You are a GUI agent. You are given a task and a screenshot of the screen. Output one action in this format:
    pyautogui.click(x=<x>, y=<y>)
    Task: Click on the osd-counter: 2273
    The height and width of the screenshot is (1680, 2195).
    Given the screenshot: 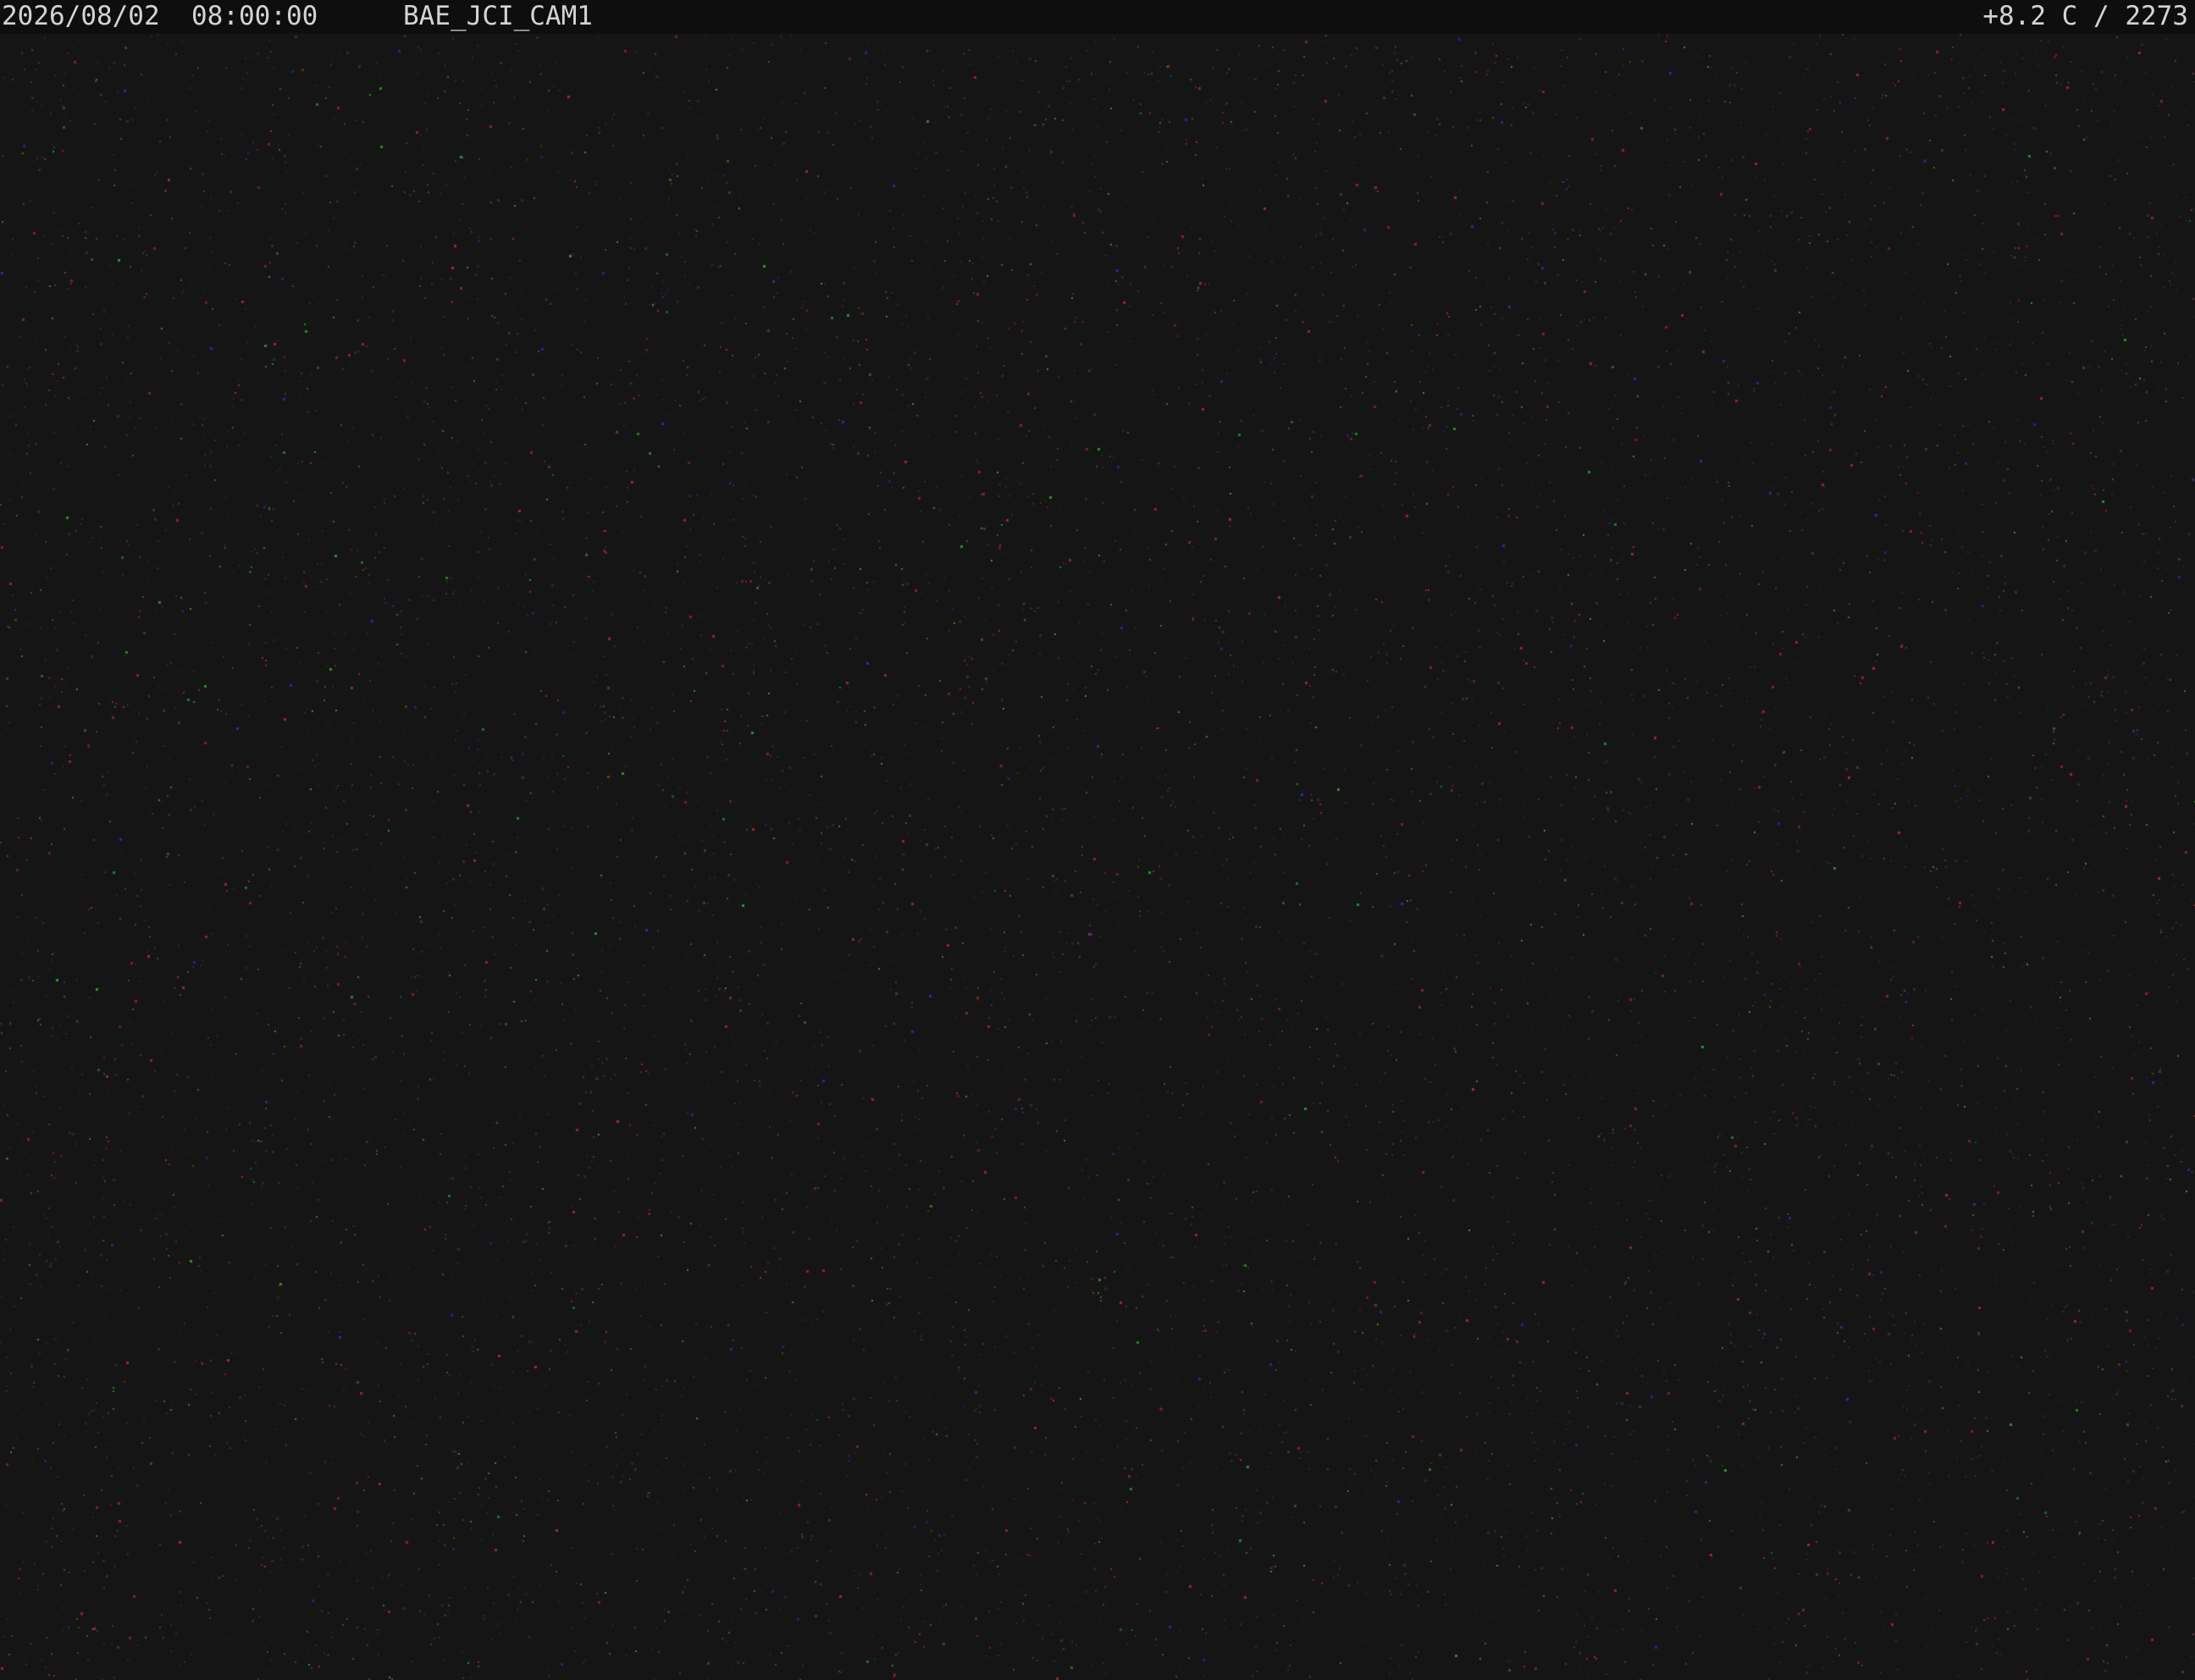 What is the action you would take?
    pyautogui.click(x=2156, y=16)
    